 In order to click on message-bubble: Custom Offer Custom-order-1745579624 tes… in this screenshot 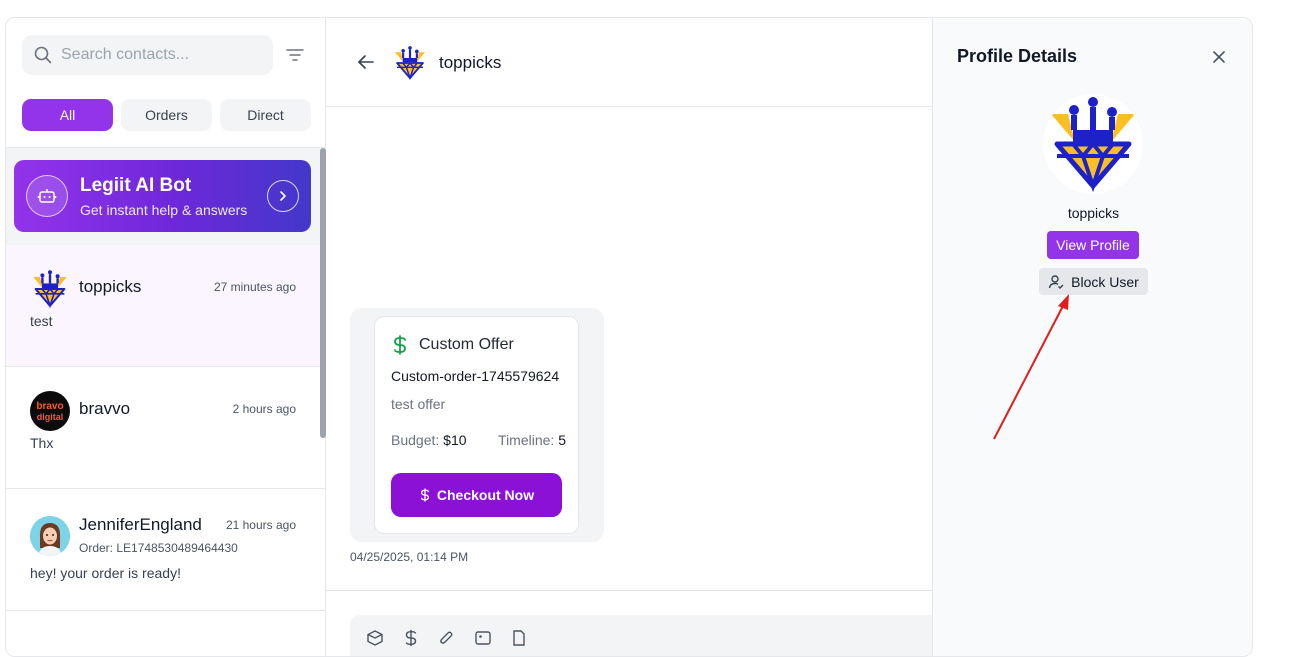, I will do `click(477, 425)`.